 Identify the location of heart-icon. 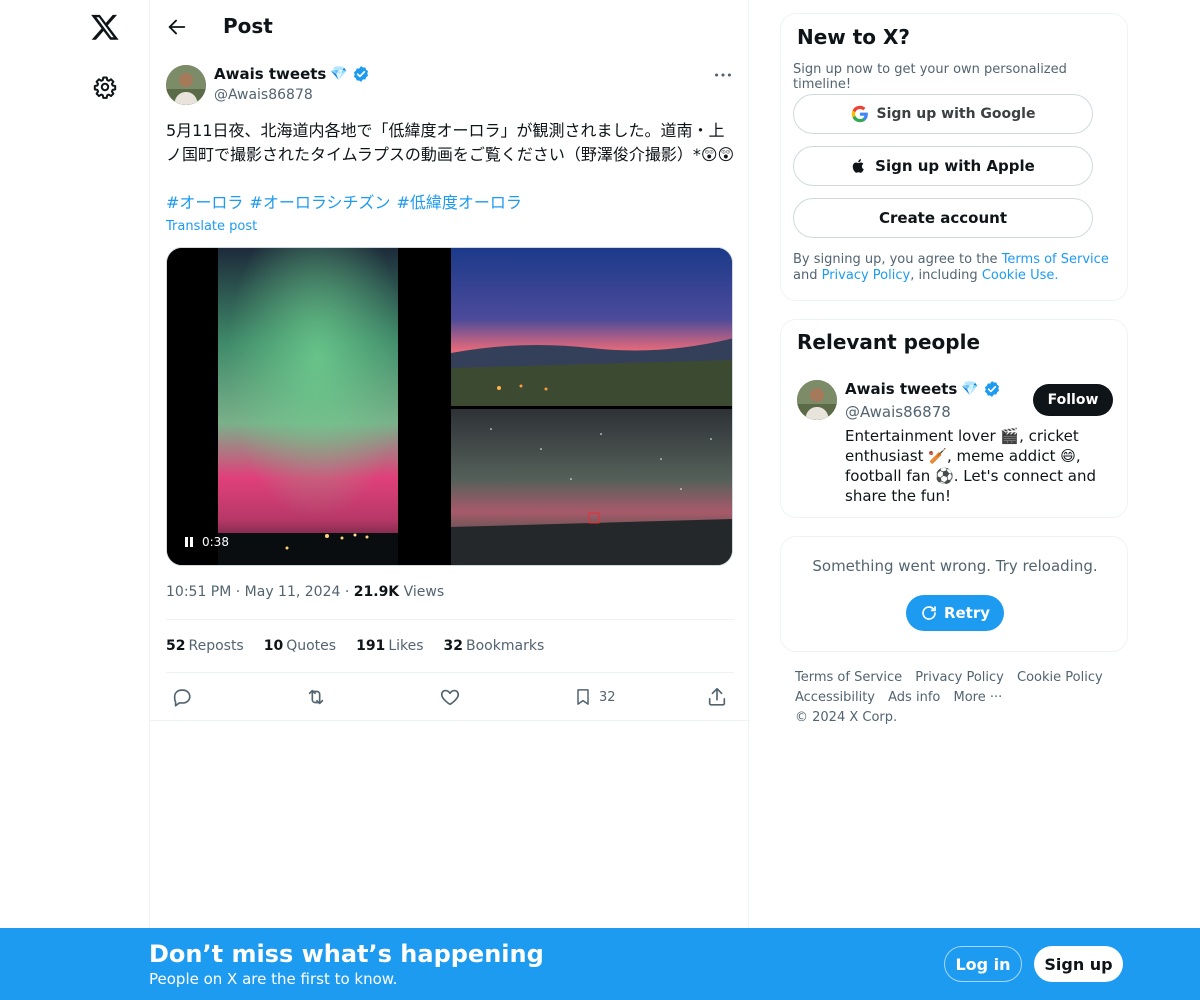
(450, 697).